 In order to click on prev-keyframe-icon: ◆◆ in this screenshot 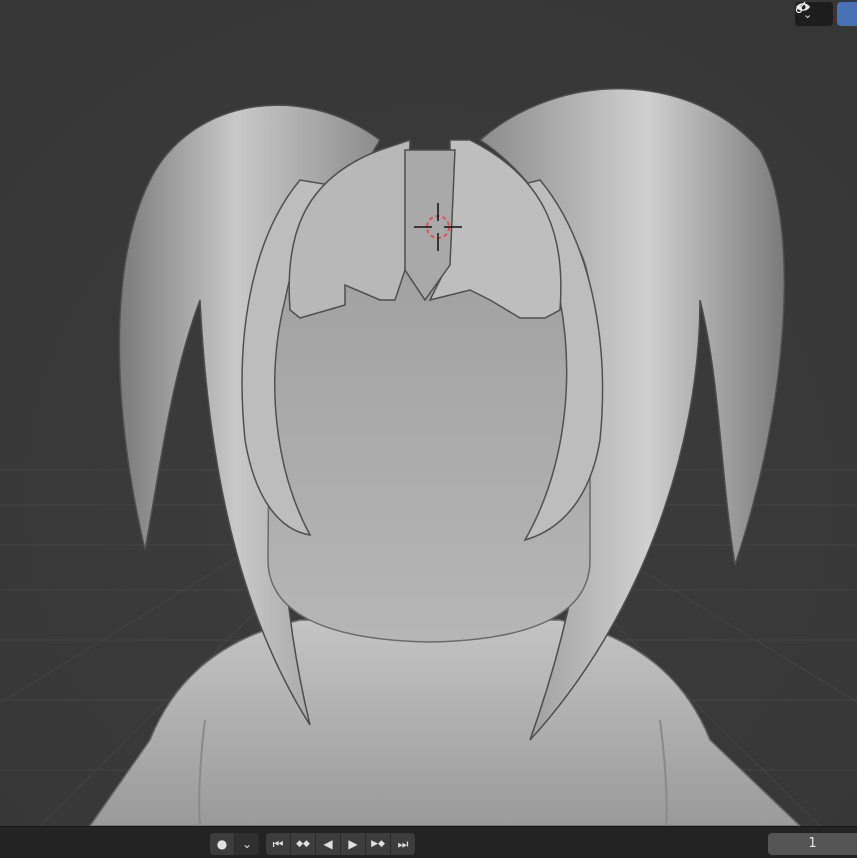, I will do `click(303, 844)`.